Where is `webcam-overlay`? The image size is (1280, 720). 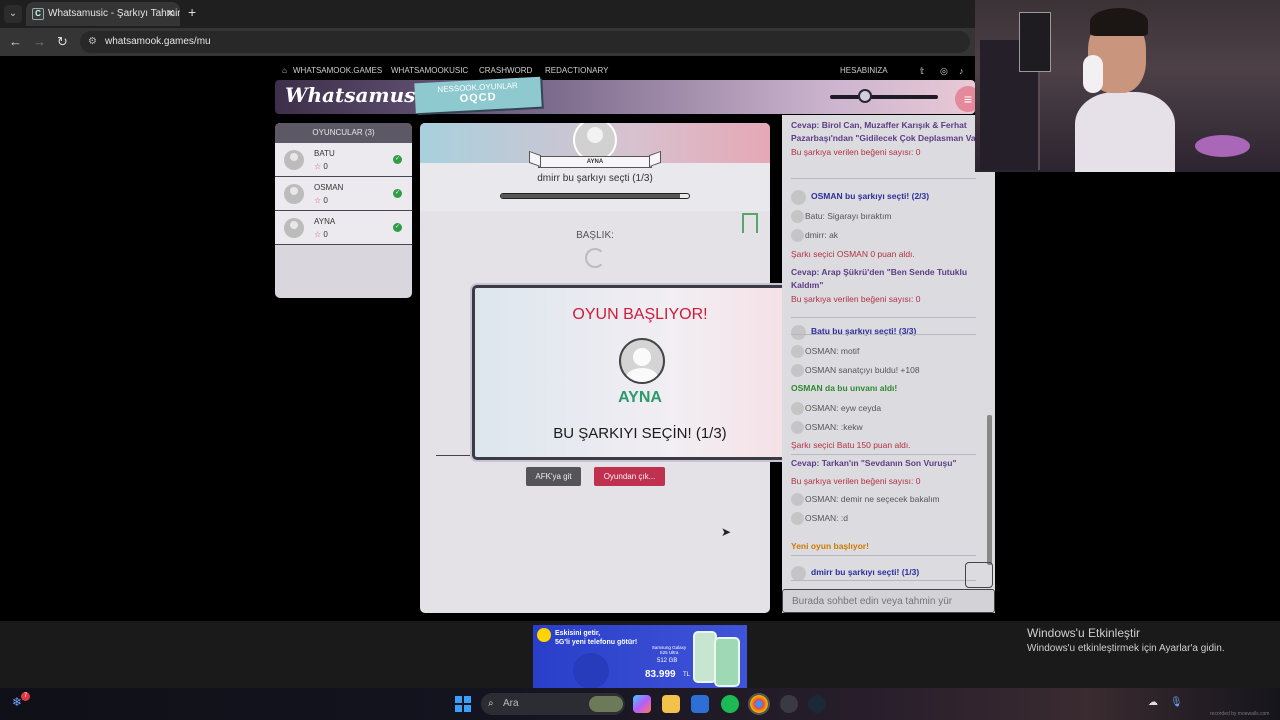
webcam-overlay is located at coordinates (1127, 86).